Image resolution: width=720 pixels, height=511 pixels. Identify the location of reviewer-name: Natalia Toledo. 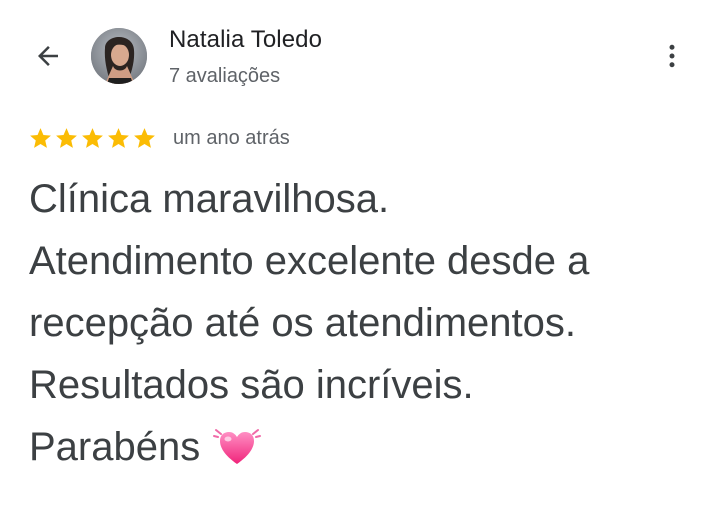
(245, 40).